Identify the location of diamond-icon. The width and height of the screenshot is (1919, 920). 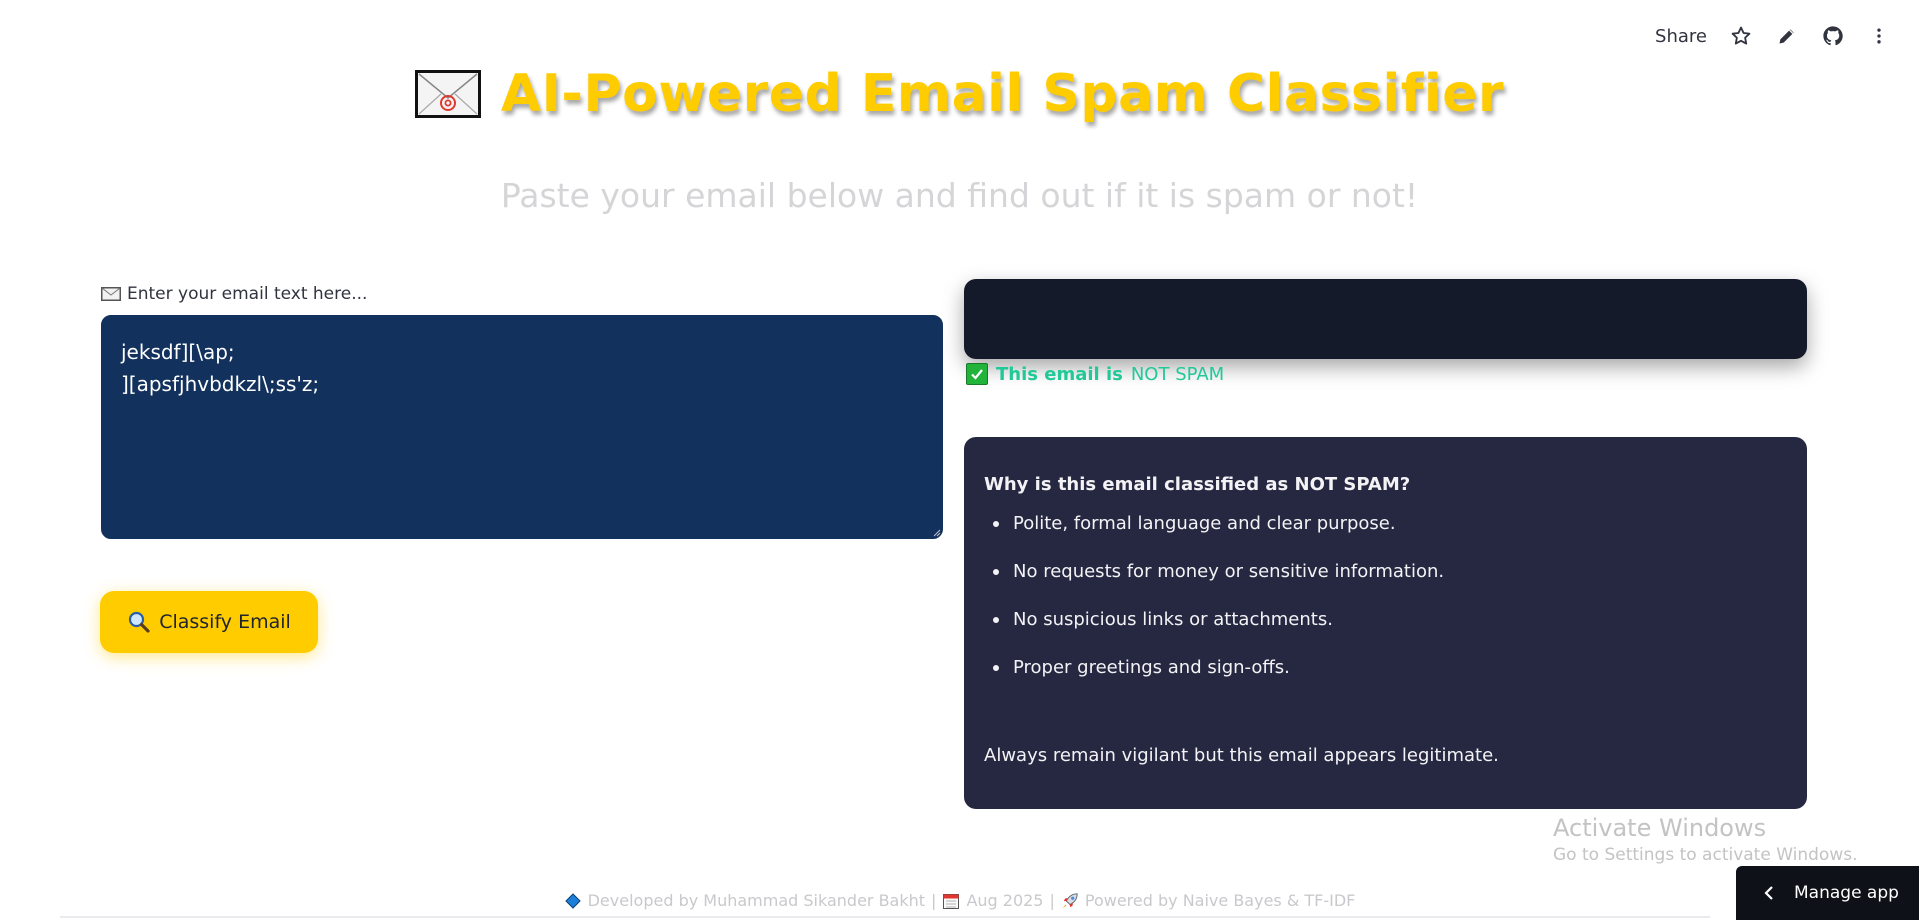
(573, 901).